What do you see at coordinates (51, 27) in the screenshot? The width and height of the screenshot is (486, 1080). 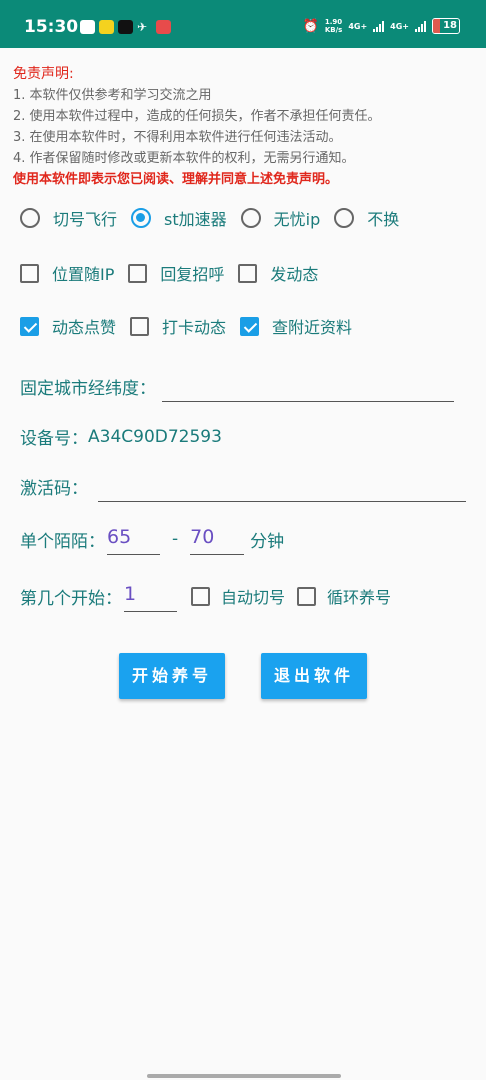 I see `clock: 15:30` at bounding box center [51, 27].